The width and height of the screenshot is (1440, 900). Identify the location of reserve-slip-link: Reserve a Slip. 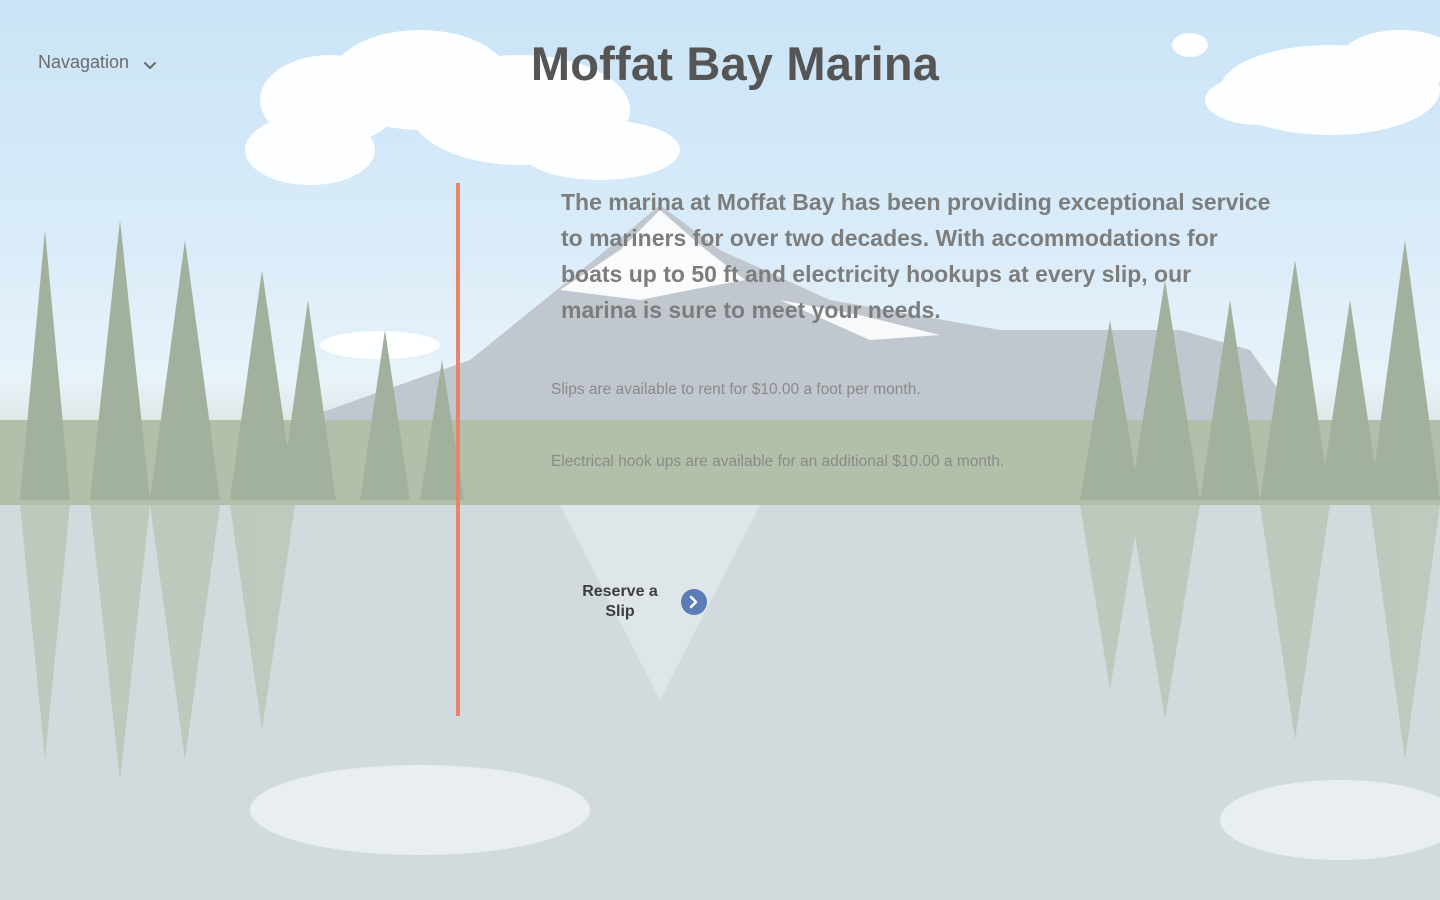
(641, 602).